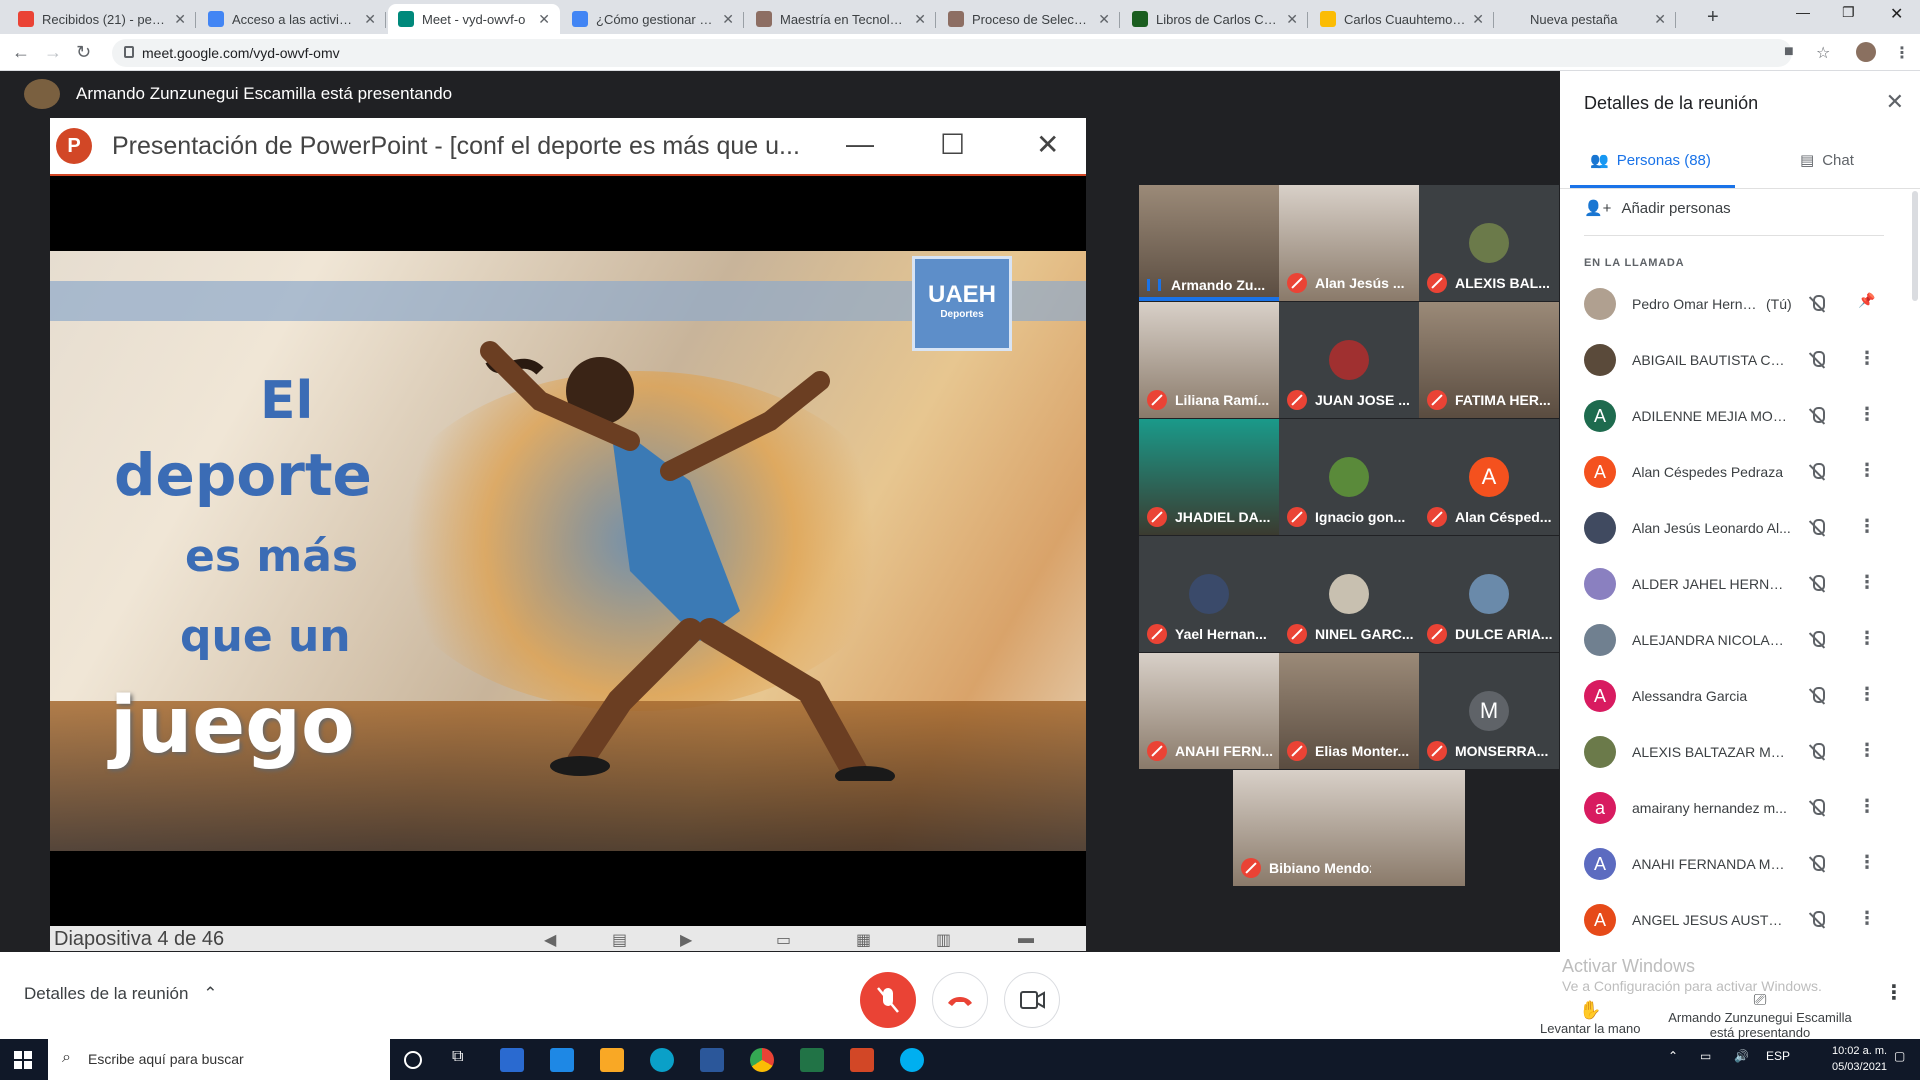  What do you see at coordinates (1740, 302) in the screenshot?
I see `participant-row: (Tú)Pedro Omar Hernández📌` at bounding box center [1740, 302].